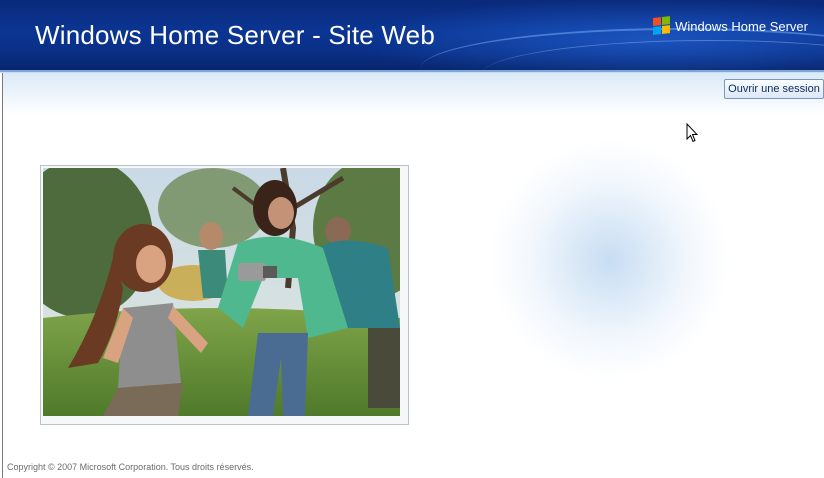 Image resolution: width=824 pixels, height=478 pixels. What do you see at coordinates (774, 89) in the screenshot?
I see `login-button: Ouvrir une session` at bounding box center [774, 89].